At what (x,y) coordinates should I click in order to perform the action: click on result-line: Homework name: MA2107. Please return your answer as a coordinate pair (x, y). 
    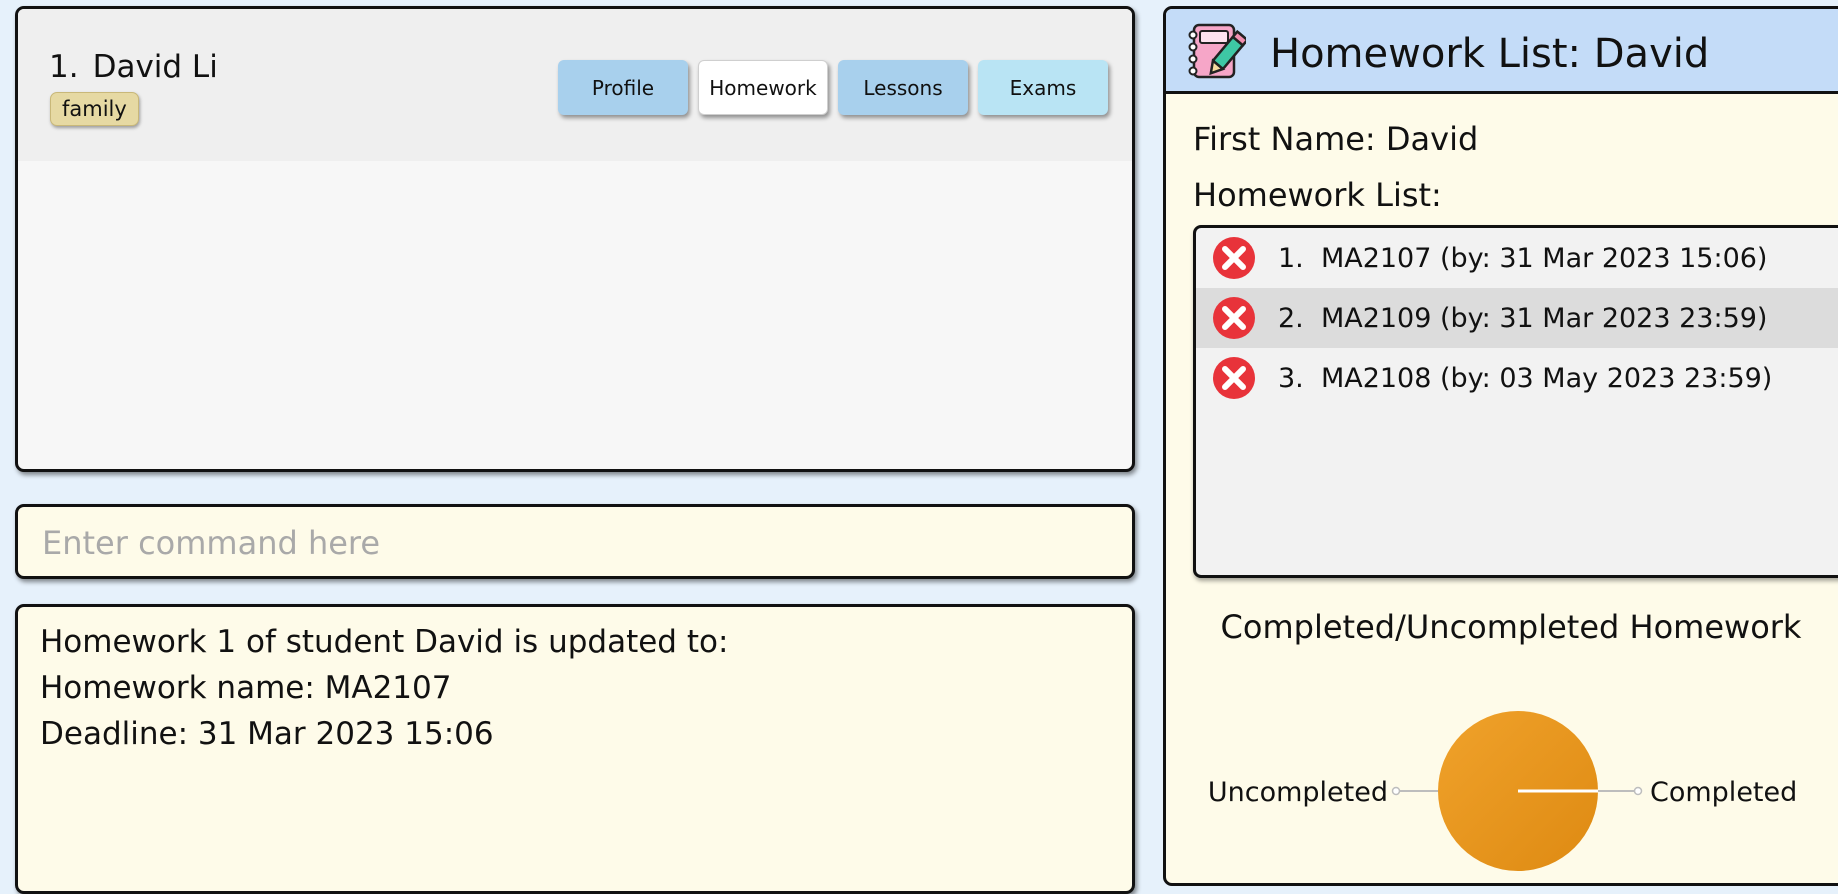
    Looking at the image, I should click on (246, 688).